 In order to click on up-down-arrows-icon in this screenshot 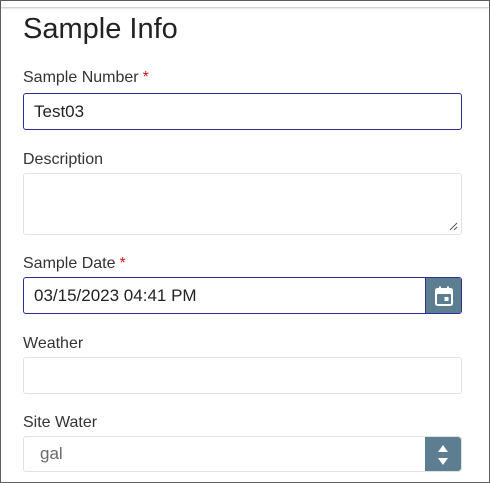, I will do `click(443, 455)`.